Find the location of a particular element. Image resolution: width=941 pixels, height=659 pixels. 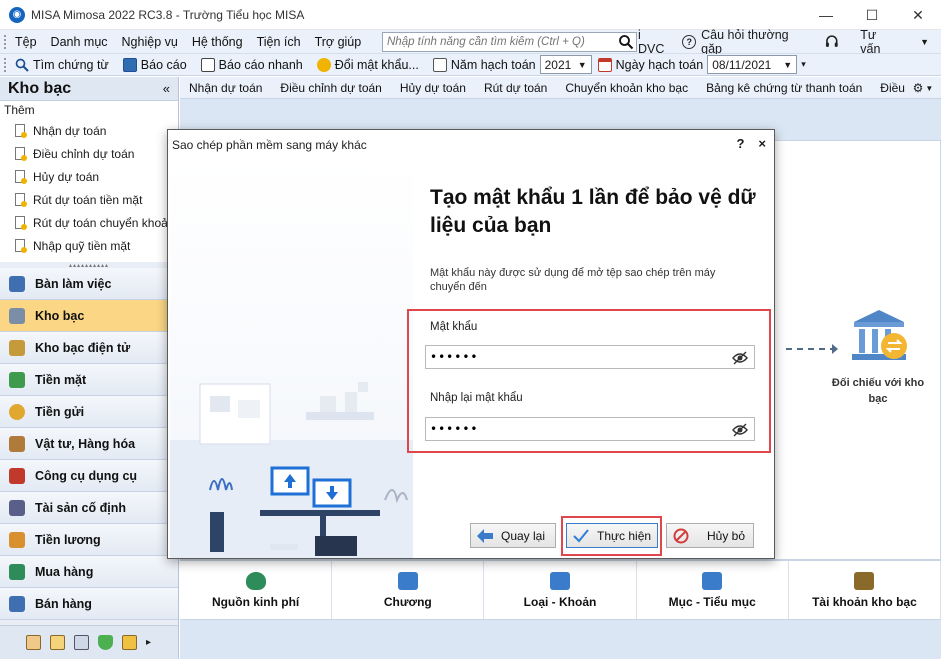

nav-label: Kho bạc điện tử is located at coordinates (83, 347).